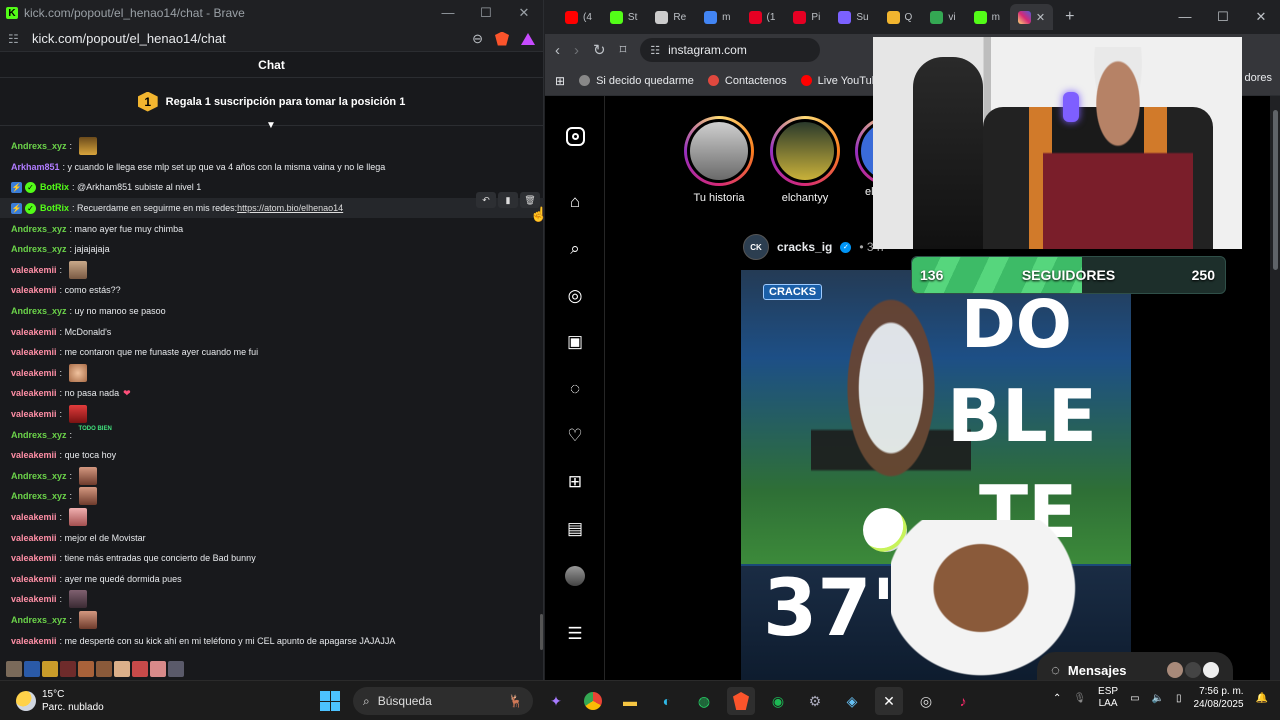 This screenshot has width=1280, height=720. What do you see at coordinates (599, 50) in the screenshot?
I see `reload-icon: ↻` at bounding box center [599, 50].